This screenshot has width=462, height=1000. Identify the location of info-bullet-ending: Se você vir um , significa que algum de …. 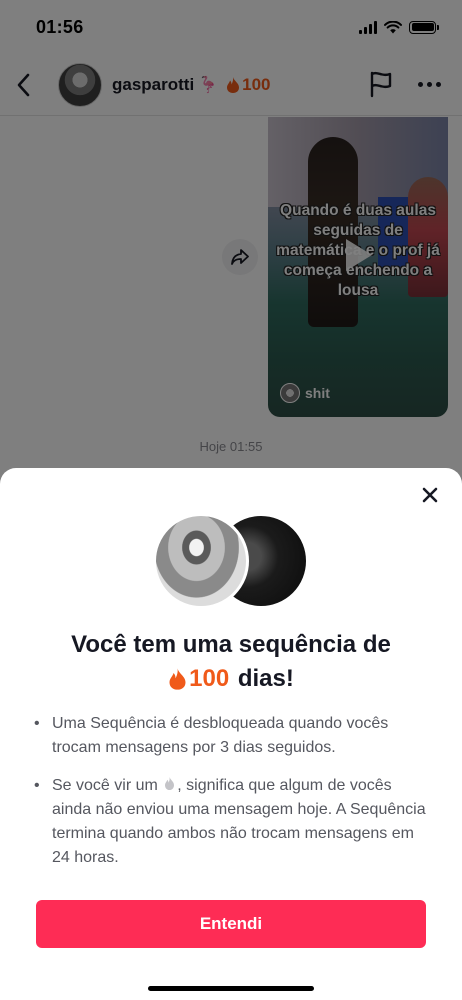
(234, 822).